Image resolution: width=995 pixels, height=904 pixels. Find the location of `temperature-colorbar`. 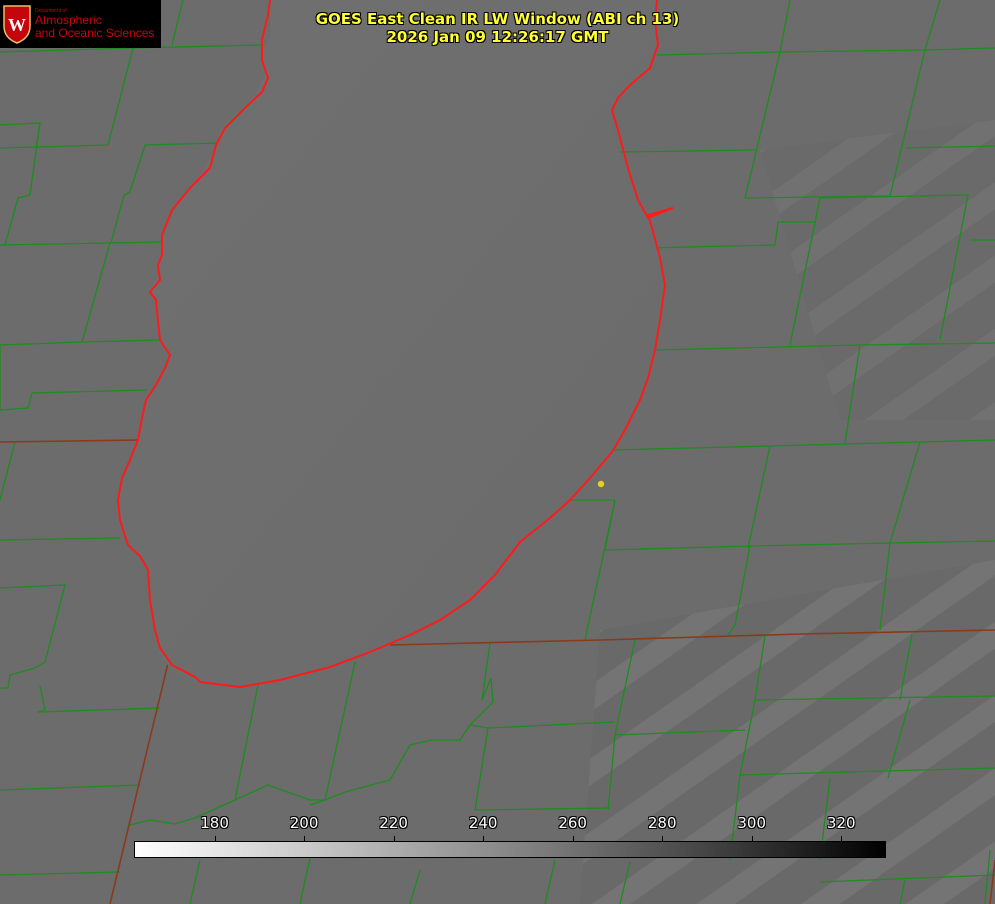

temperature-colorbar is located at coordinates (510, 849).